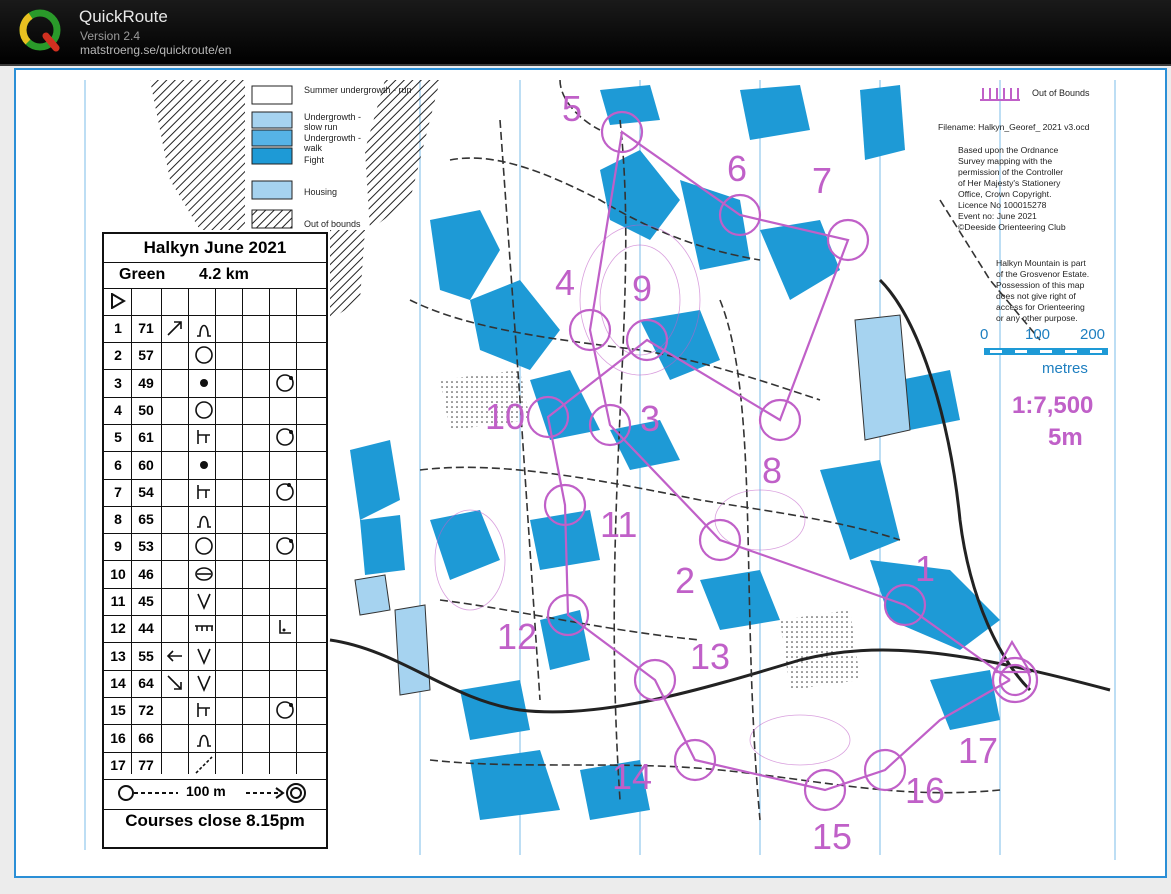 This screenshot has height=894, width=1171. Describe the element at coordinates (146, 655) in the screenshot. I see `control-code: 55` at that location.